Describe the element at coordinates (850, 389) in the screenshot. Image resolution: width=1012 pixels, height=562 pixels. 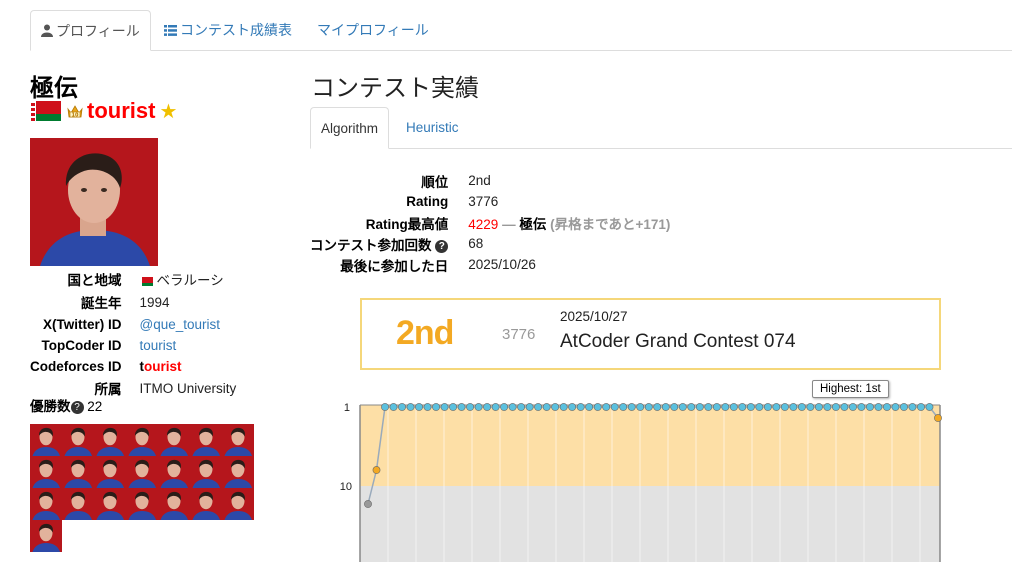
I see `chart-tooltip: Highest: 1st` at that location.